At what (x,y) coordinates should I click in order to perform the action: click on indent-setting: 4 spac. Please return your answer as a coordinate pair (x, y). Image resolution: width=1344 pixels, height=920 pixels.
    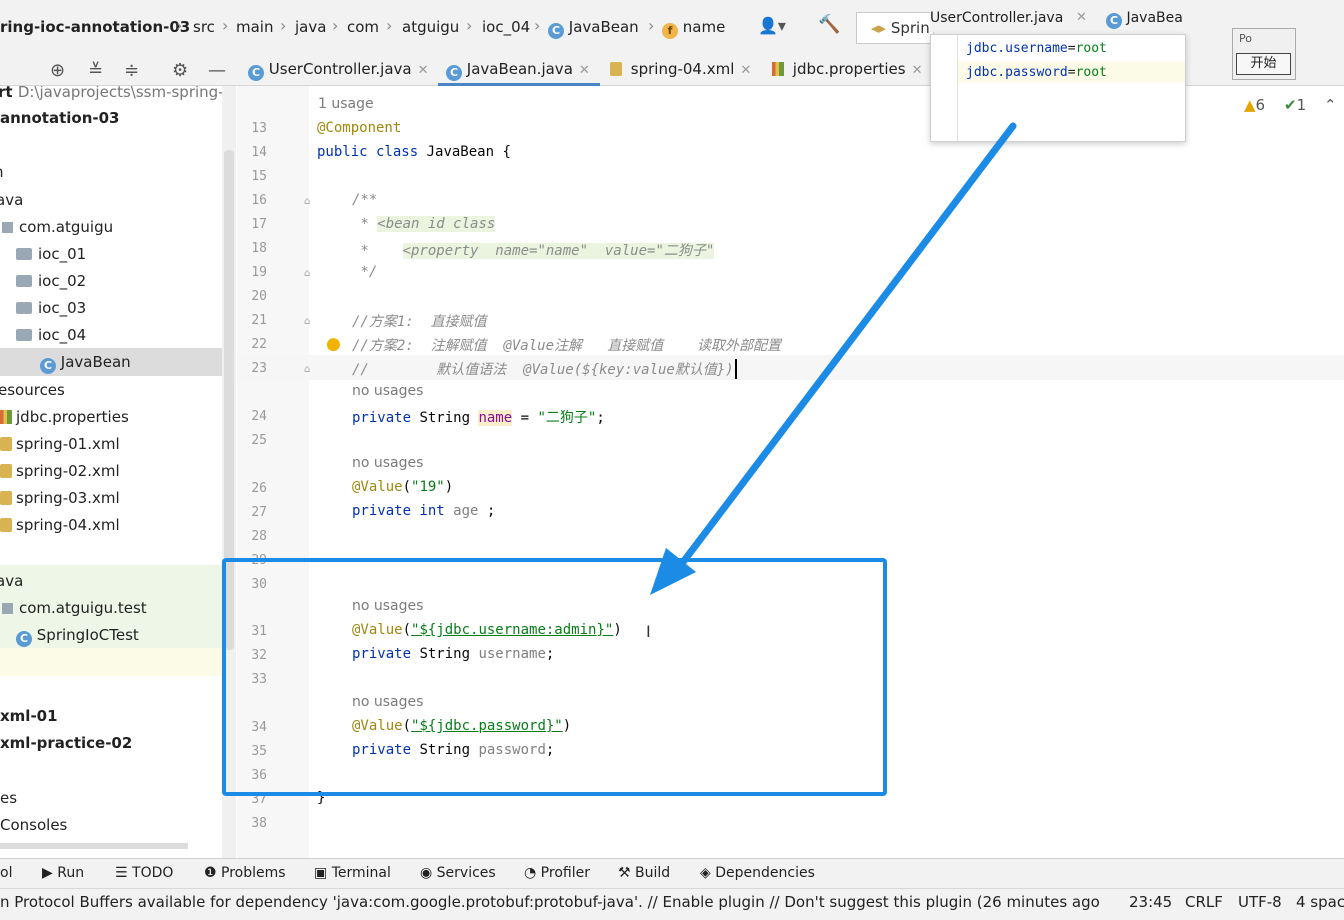
    Looking at the image, I should click on (1320, 902).